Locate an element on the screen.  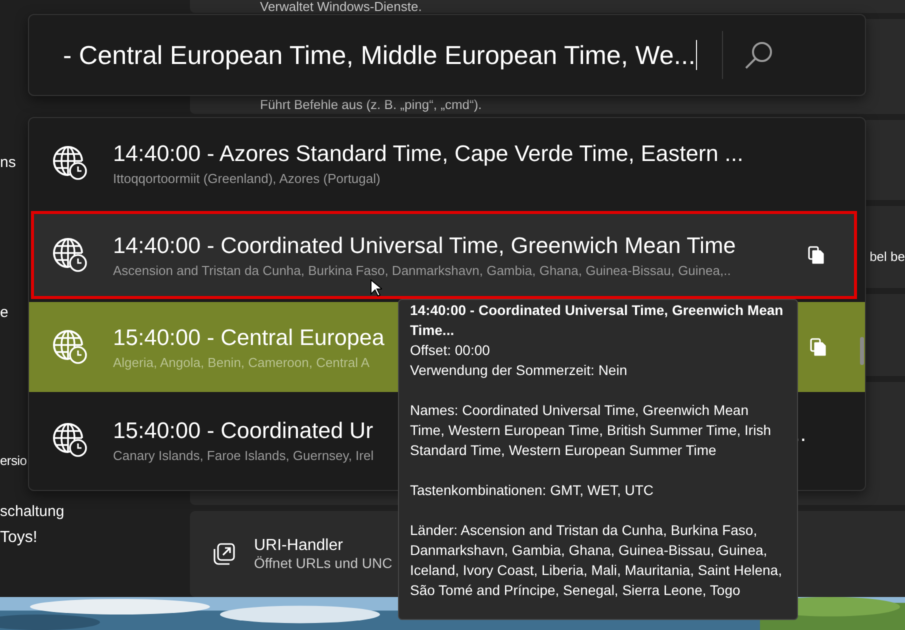
card-label: bel be is located at coordinates (887, 256).